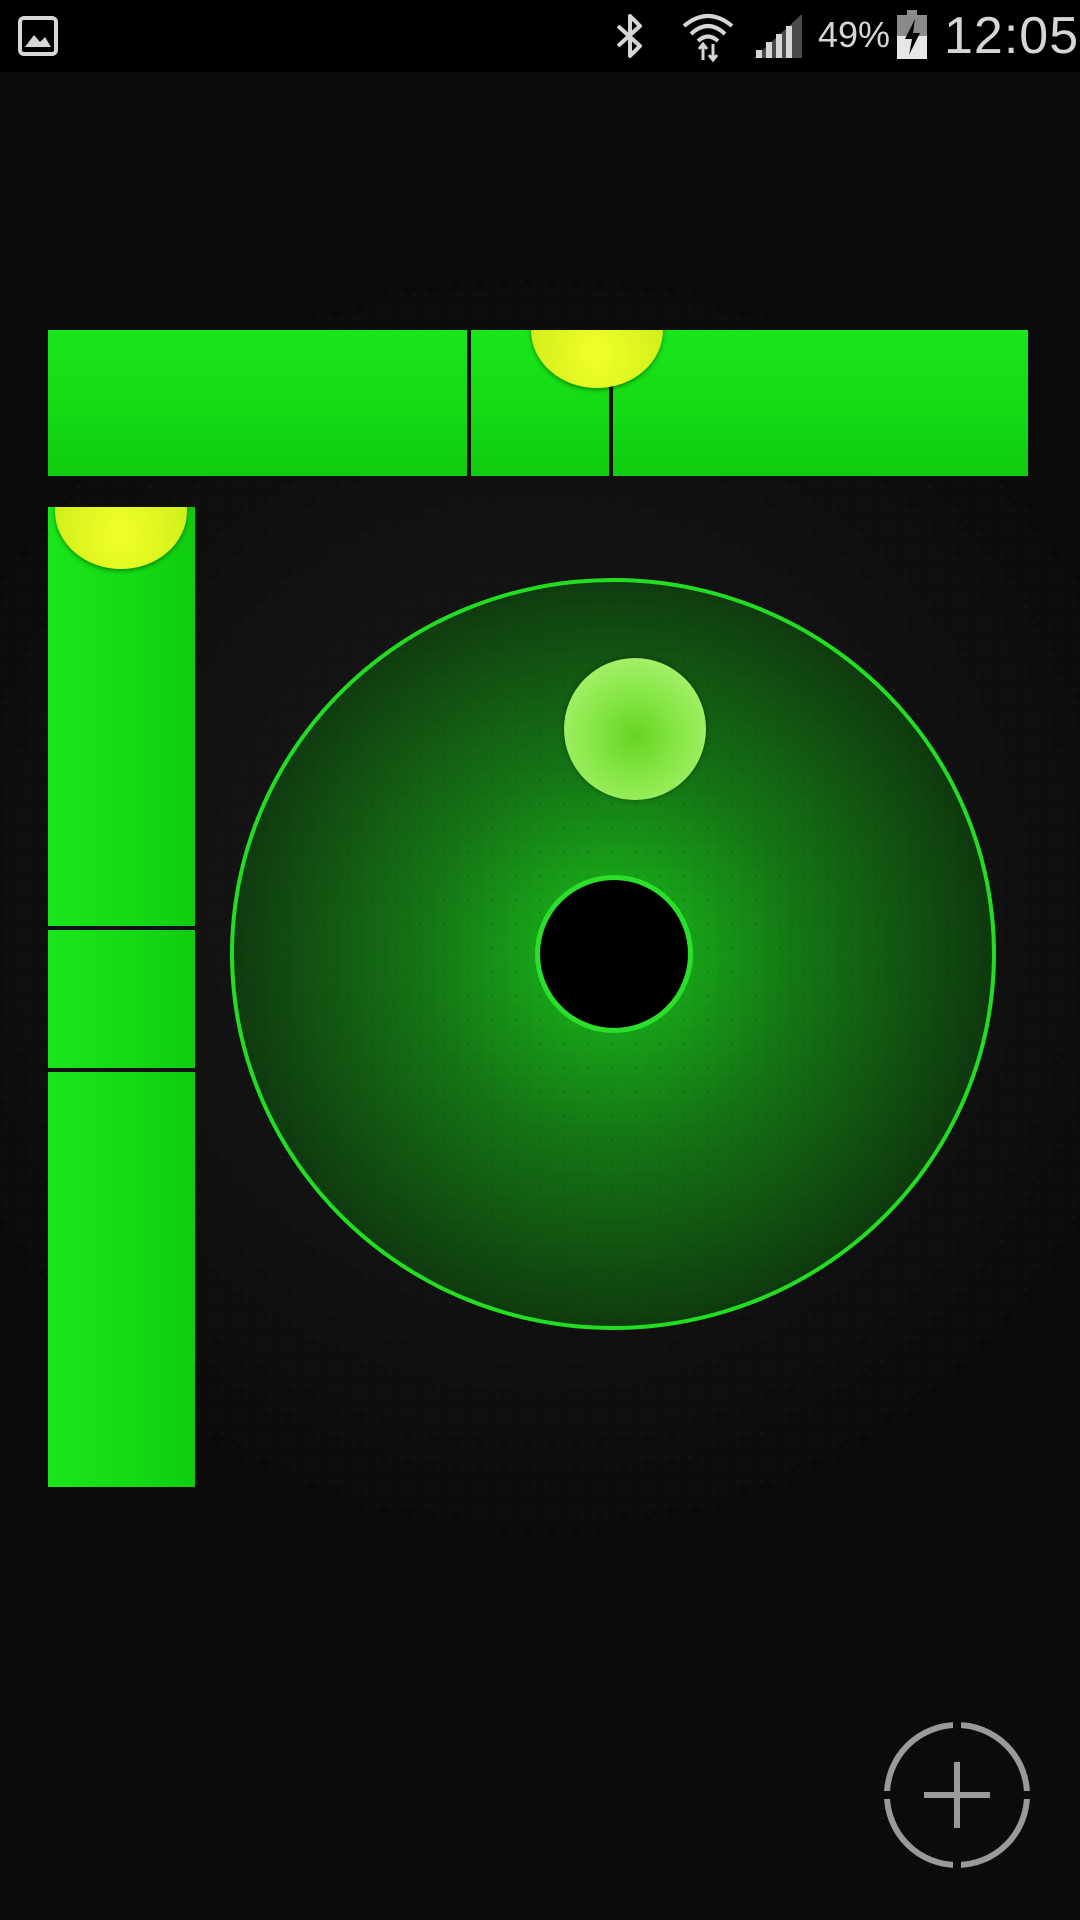 The width and height of the screenshot is (1080, 1920). Describe the element at coordinates (596, 359) in the screenshot. I see `horizontal-bubble` at that location.